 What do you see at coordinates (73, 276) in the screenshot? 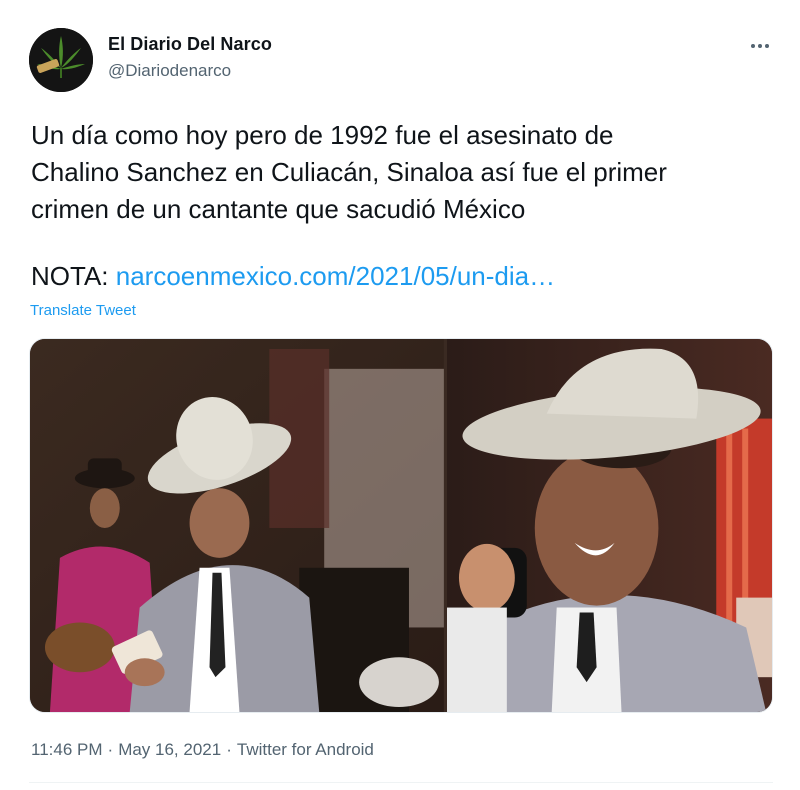
I see `nota-label: NOTA:` at bounding box center [73, 276].